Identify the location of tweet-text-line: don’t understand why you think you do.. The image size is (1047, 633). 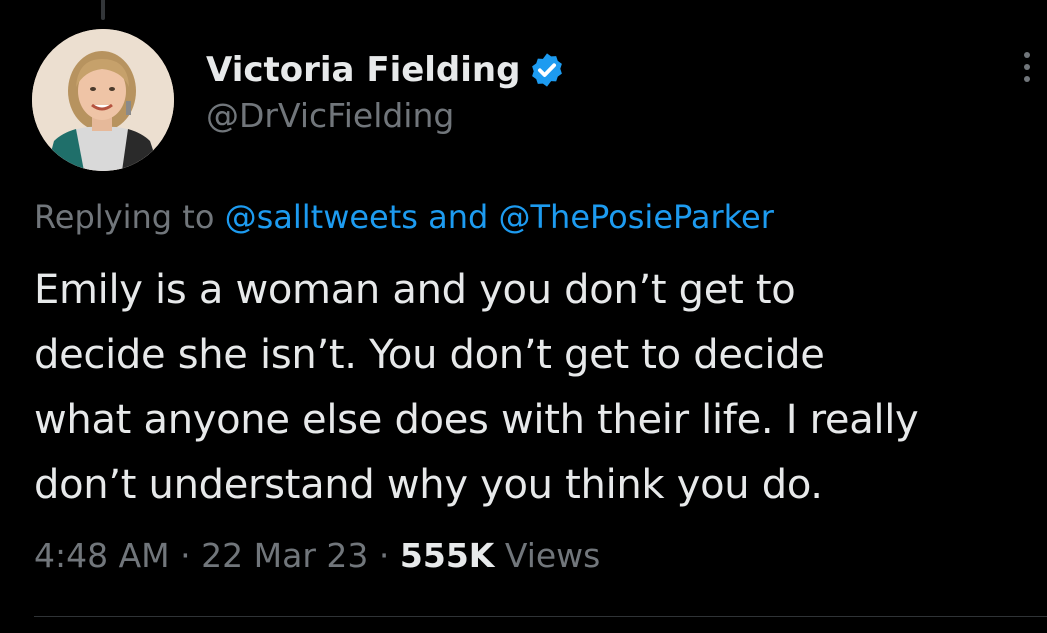
(428, 485).